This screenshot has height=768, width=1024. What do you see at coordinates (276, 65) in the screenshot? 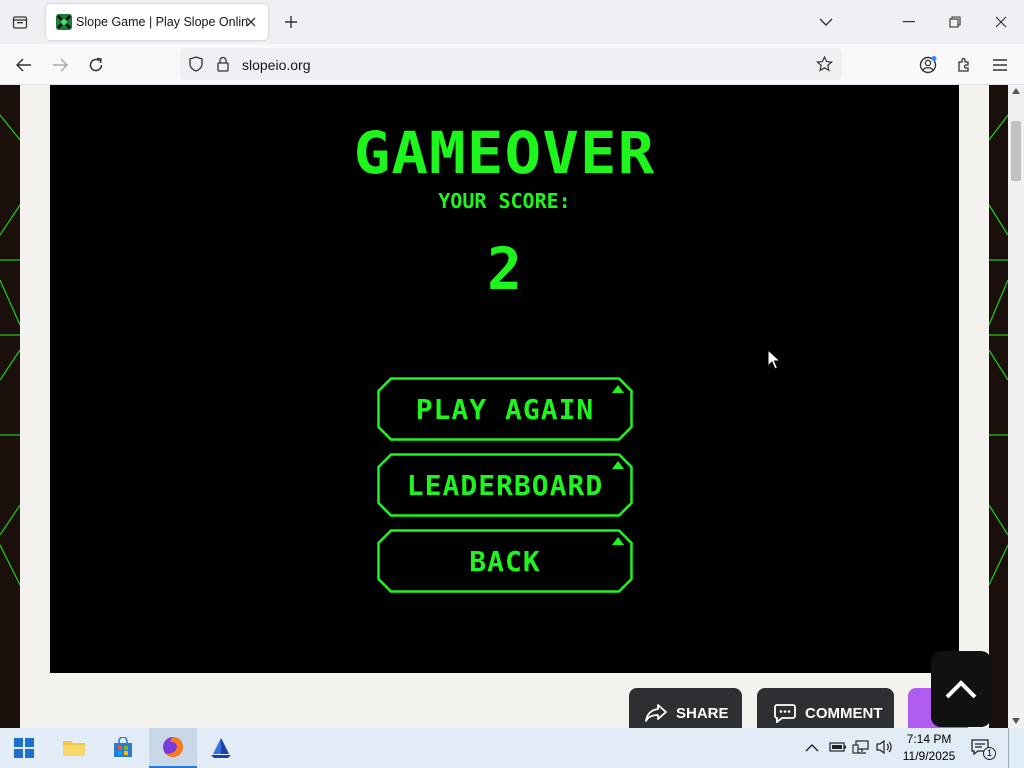
I see `url-text: slopeio.org` at bounding box center [276, 65].